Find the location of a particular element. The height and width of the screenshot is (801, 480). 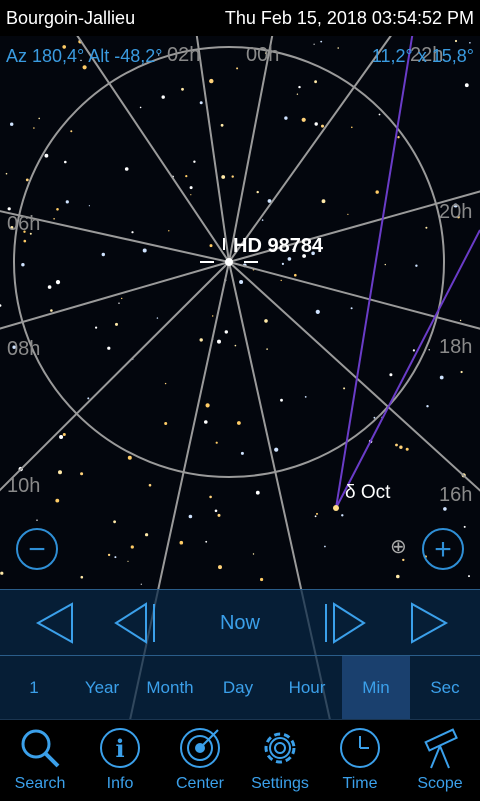

unit-hour: Hour is located at coordinates (307, 688).